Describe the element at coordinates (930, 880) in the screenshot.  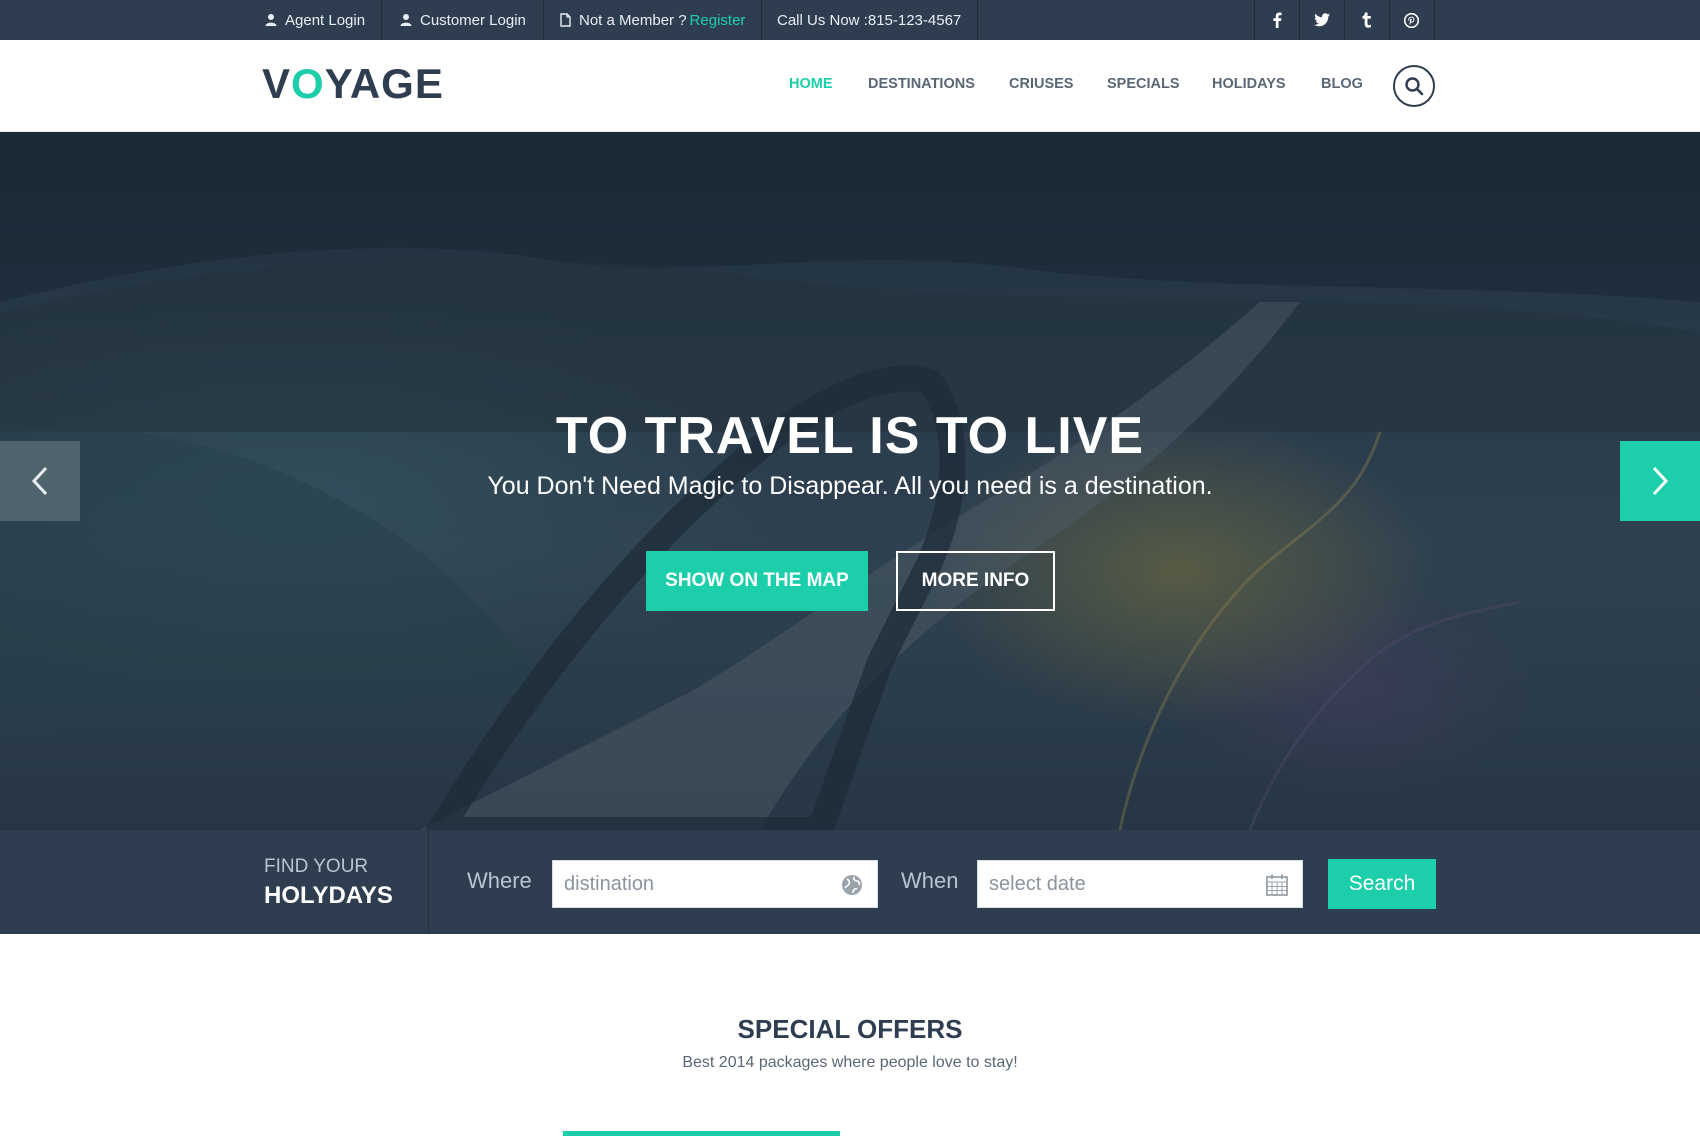
I see `when-label: When` at that location.